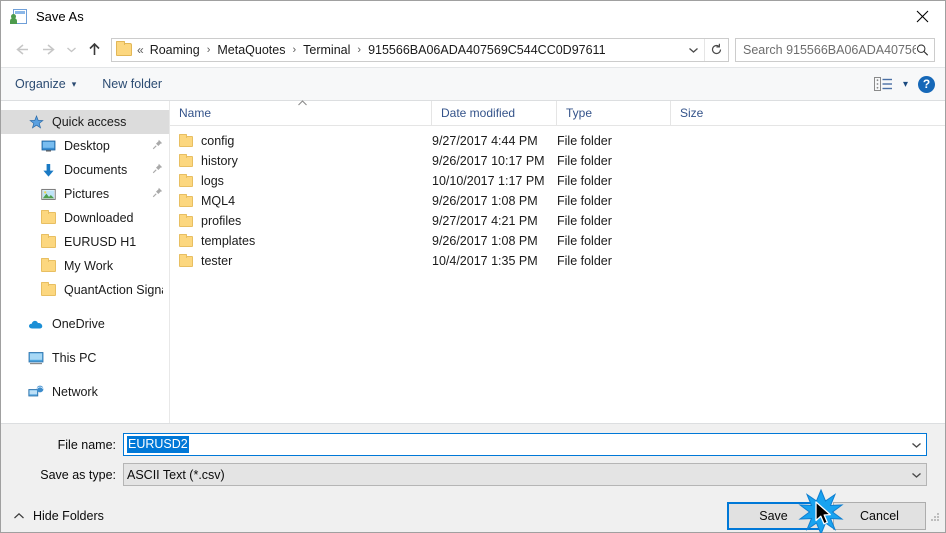 This screenshot has width=946, height=533. What do you see at coordinates (85, 242) in the screenshot?
I see `sidebar-item-eurusd-h1: EURUSD H1` at bounding box center [85, 242].